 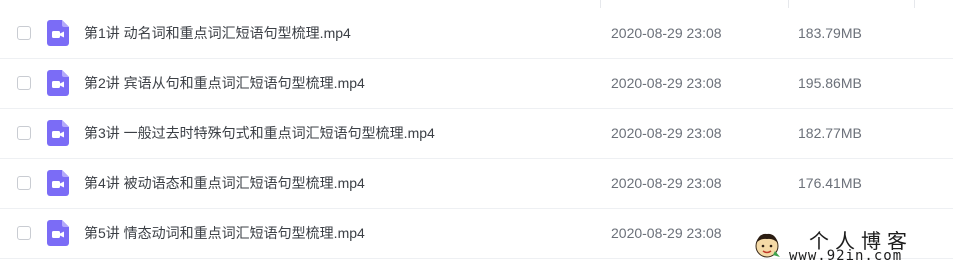 I want to click on file-name: 第3讲 一般过去时特殊句式和重点词汇短语句型梳理.mp4, so click(x=259, y=133).